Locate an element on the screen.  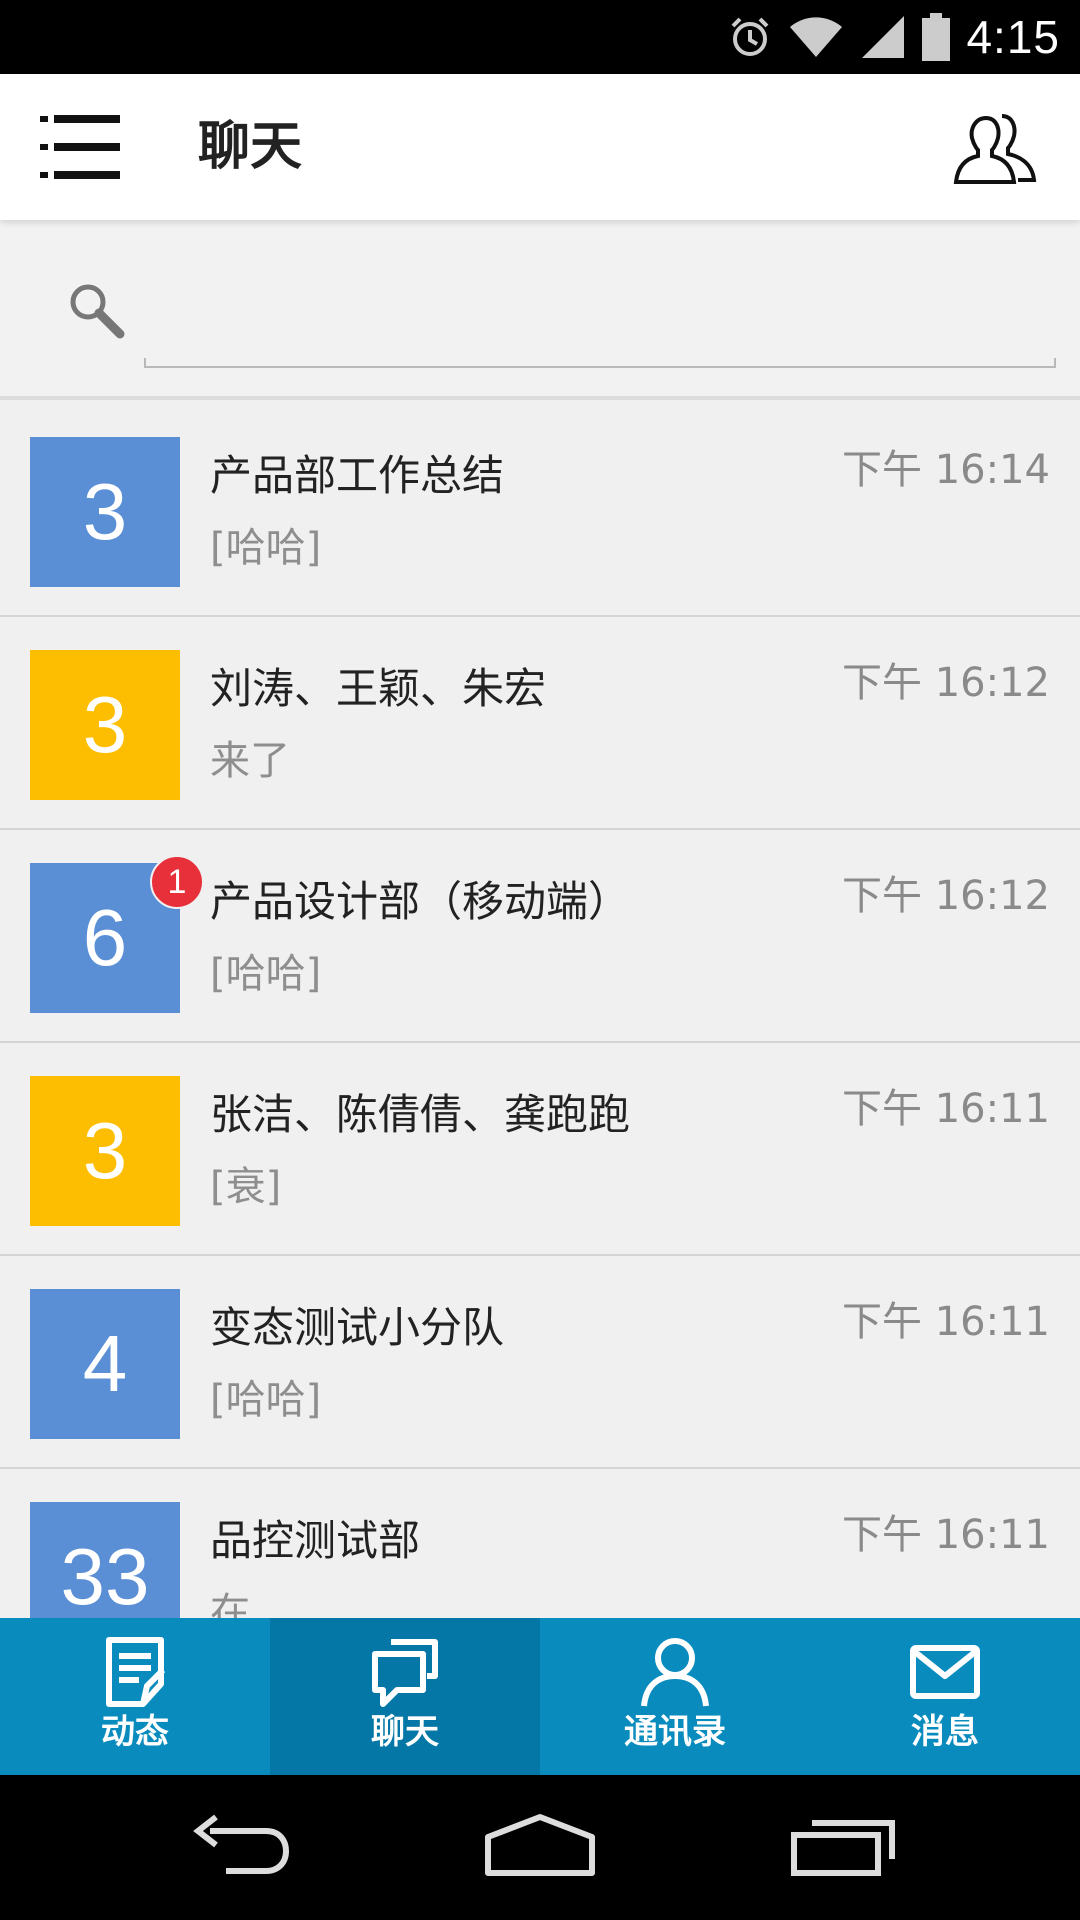
note-edit-icon is located at coordinates (136, 1672).